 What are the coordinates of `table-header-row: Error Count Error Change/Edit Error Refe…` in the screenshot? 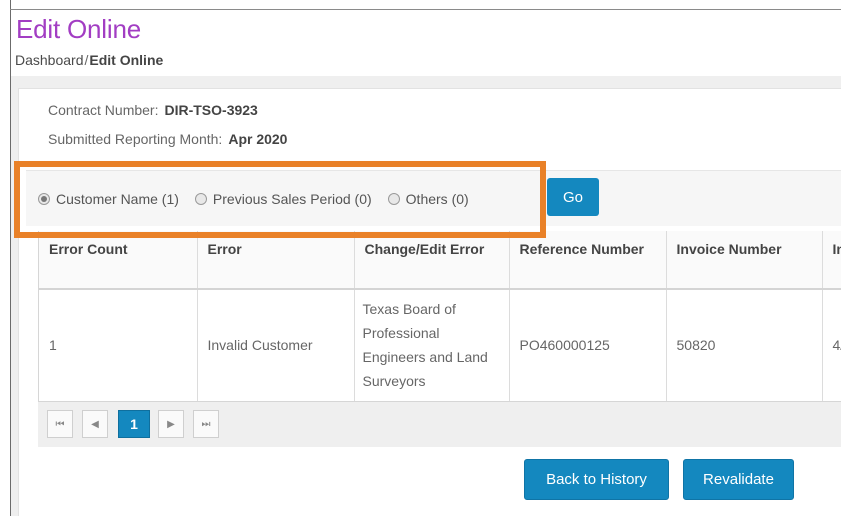 It's located at (440, 260).